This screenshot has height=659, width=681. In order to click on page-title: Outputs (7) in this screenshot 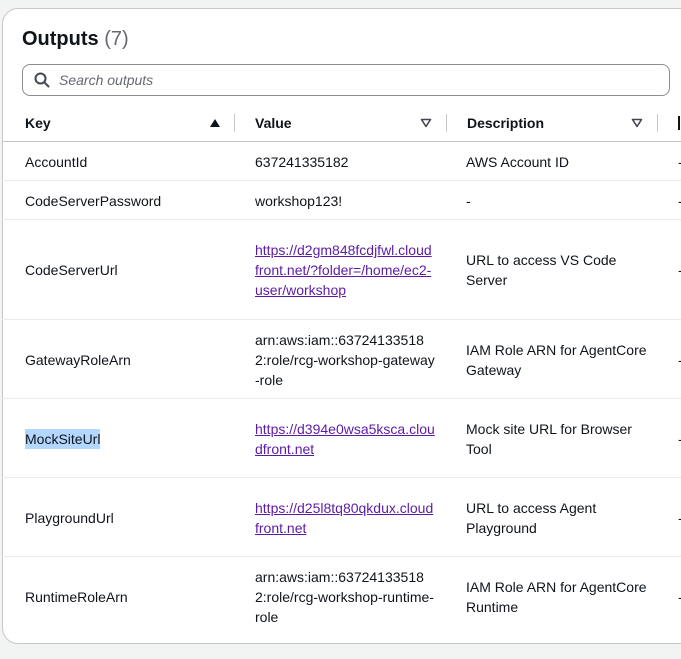, I will do `click(75, 39)`.